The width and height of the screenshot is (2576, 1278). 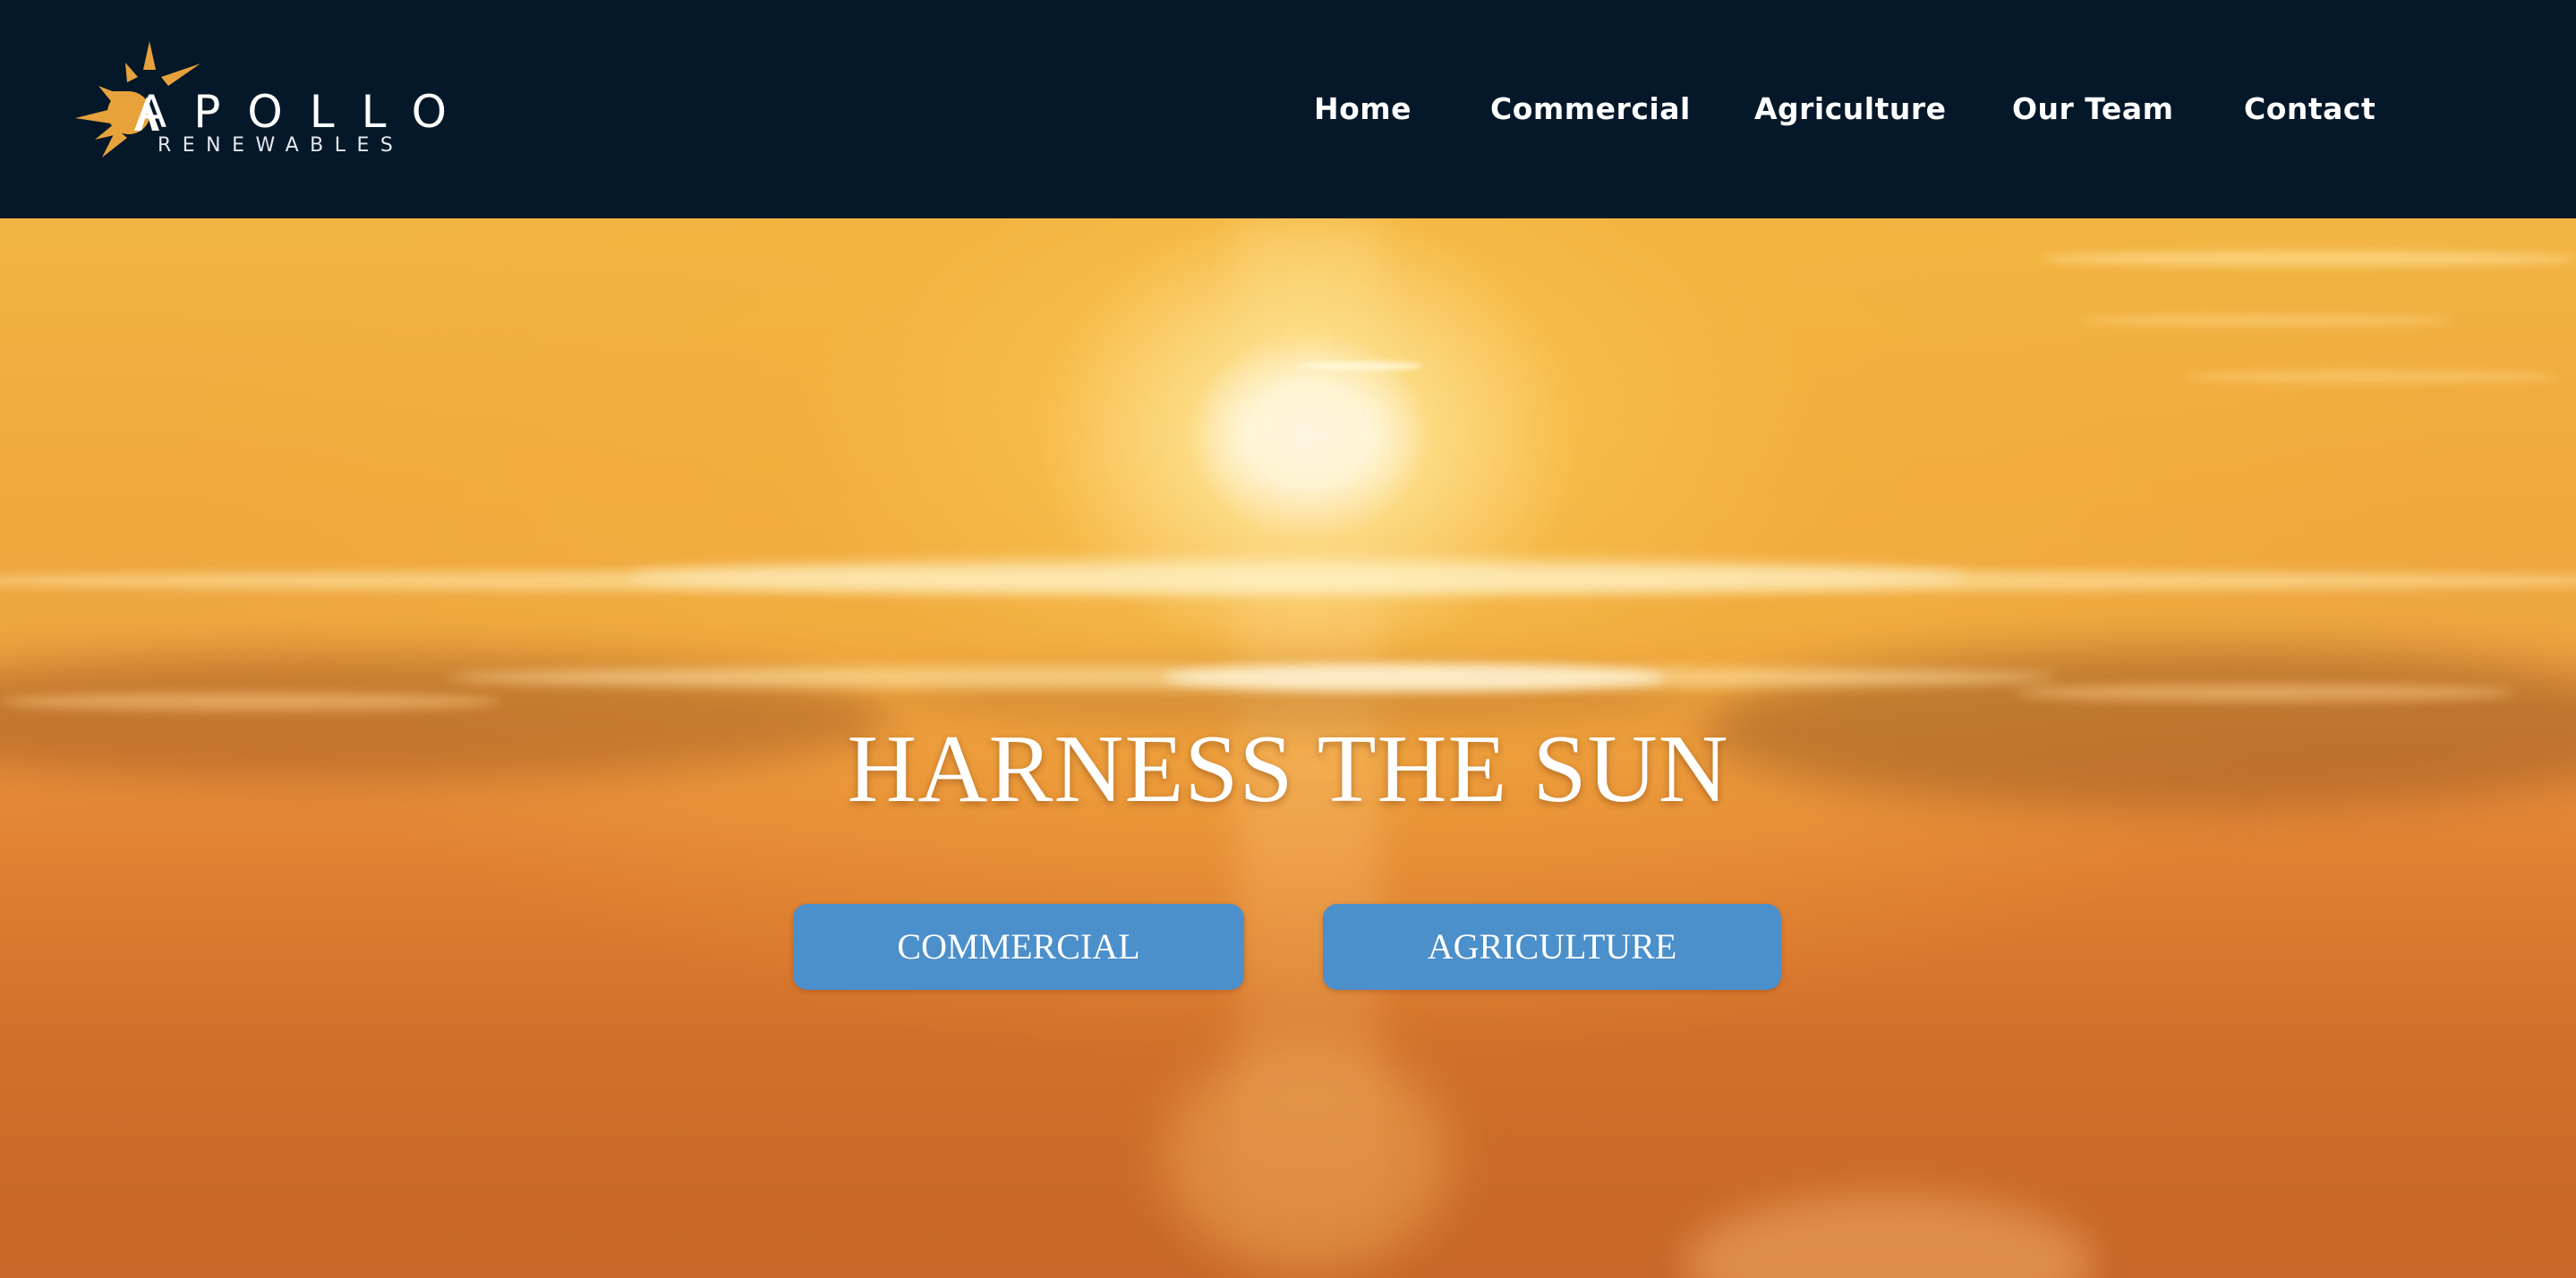 I want to click on logo-wordmark: APOLLO, so click(x=304, y=112).